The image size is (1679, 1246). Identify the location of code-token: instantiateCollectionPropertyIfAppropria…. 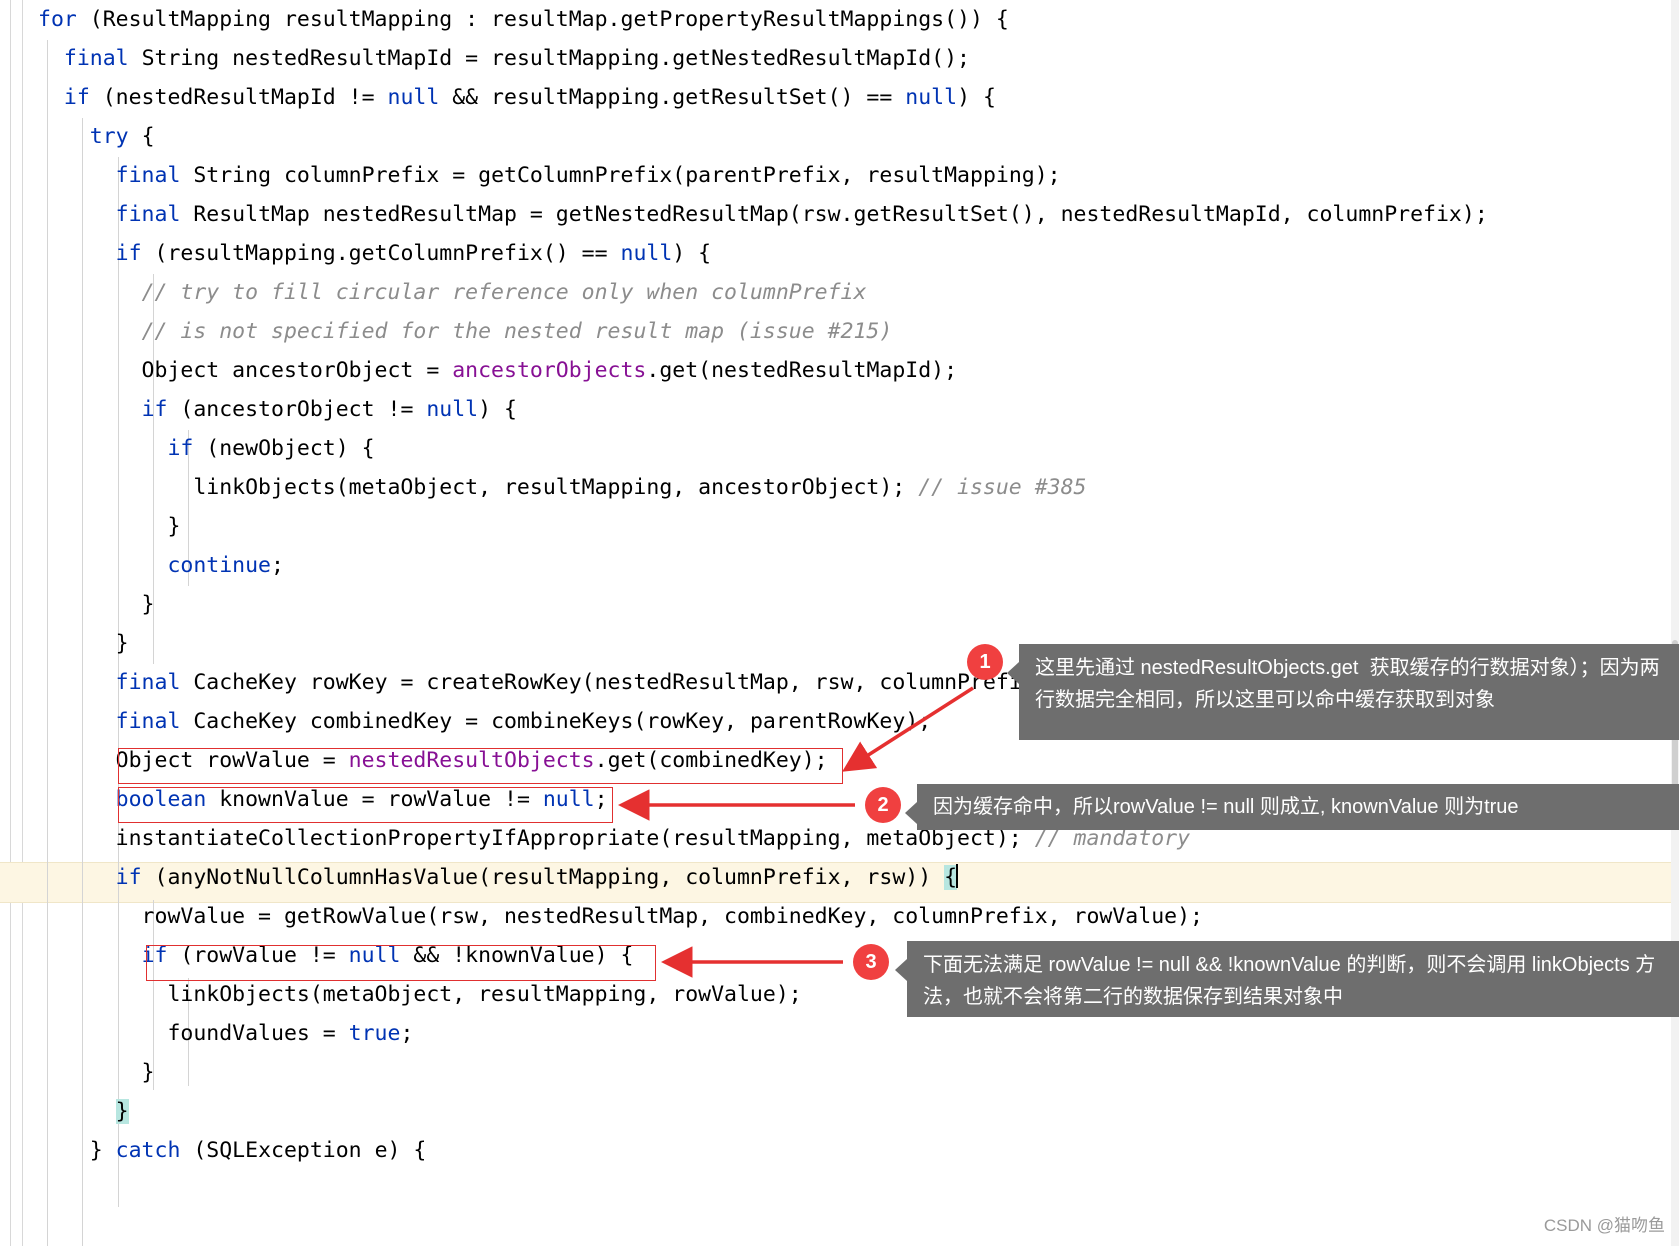
(536, 838).